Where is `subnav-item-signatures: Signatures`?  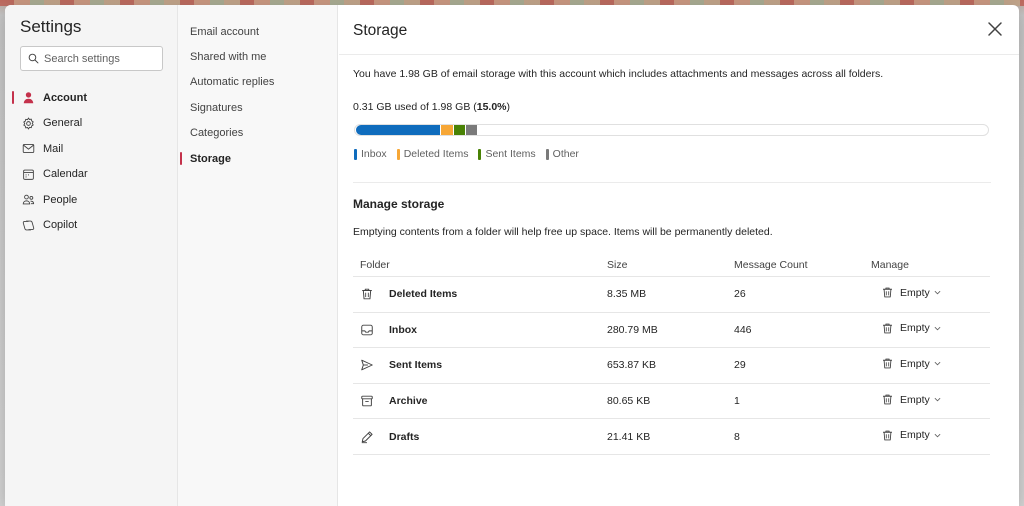 subnav-item-signatures: Signatures is located at coordinates (257, 107).